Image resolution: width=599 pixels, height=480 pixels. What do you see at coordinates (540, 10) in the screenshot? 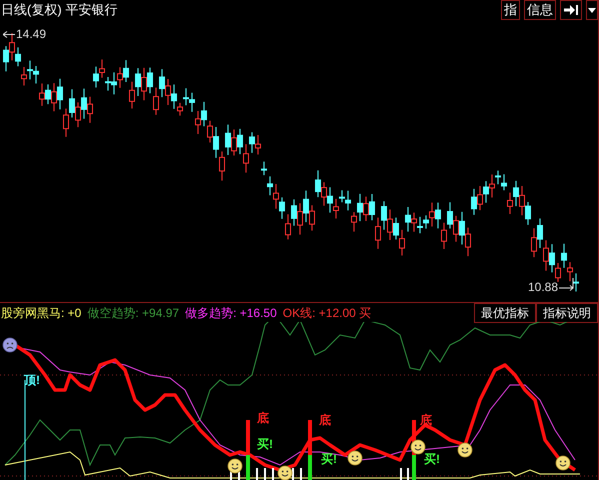
I see `toolbar-button: 信息` at bounding box center [540, 10].